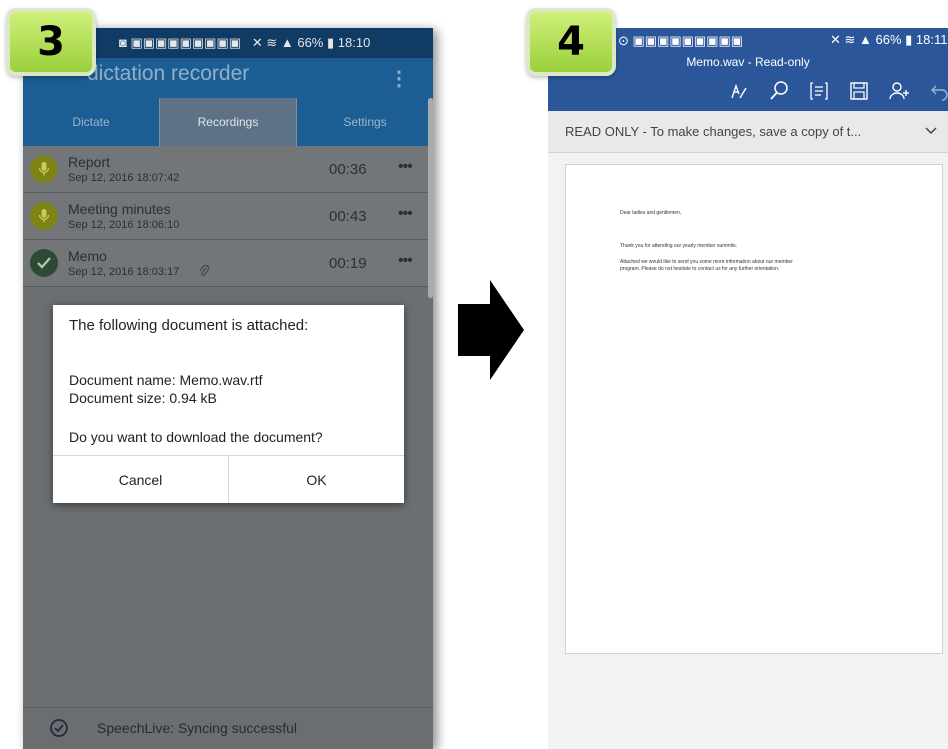 The width and height of the screenshot is (948, 749). I want to click on tab-bar: Dictate Recordings Settings, so click(228, 122).